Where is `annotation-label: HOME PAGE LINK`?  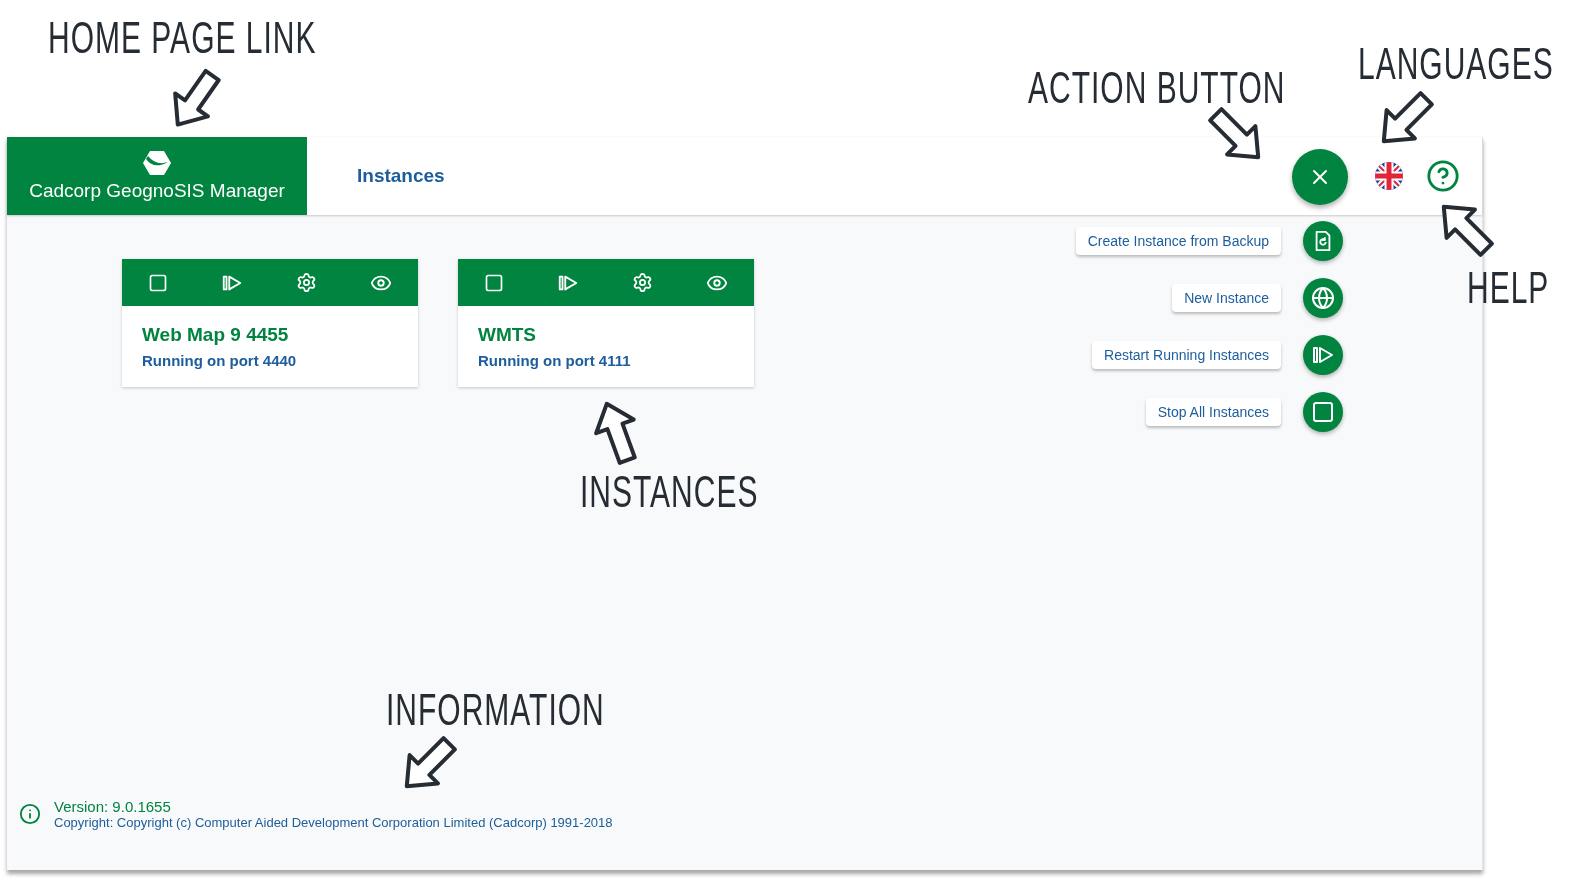
annotation-label: HOME PAGE LINK is located at coordinates (182, 39).